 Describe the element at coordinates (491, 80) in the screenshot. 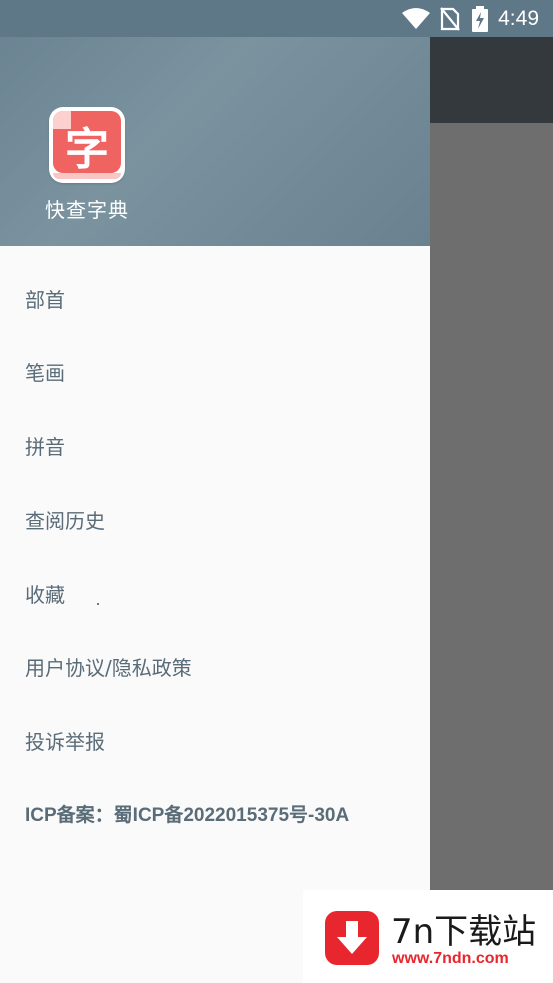

I see `background-toolbar` at that location.